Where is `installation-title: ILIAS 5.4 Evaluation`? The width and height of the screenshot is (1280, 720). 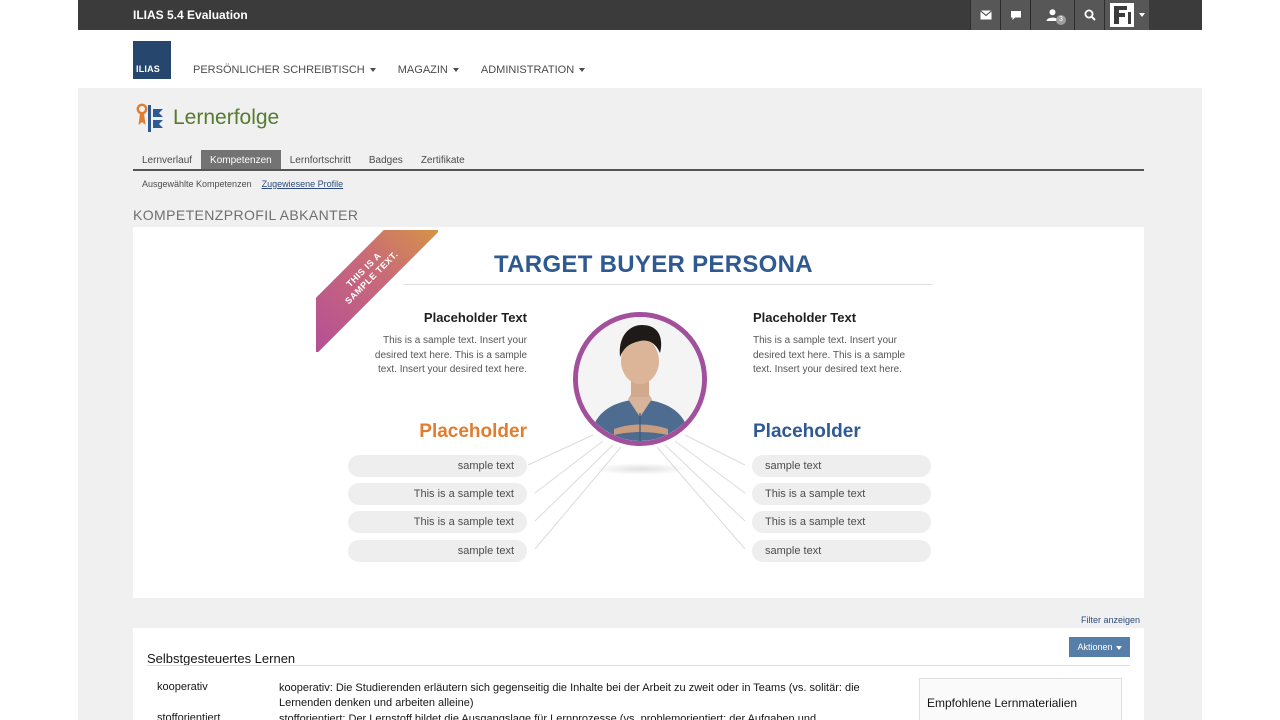 installation-title: ILIAS 5.4 Evaluation is located at coordinates (190, 15).